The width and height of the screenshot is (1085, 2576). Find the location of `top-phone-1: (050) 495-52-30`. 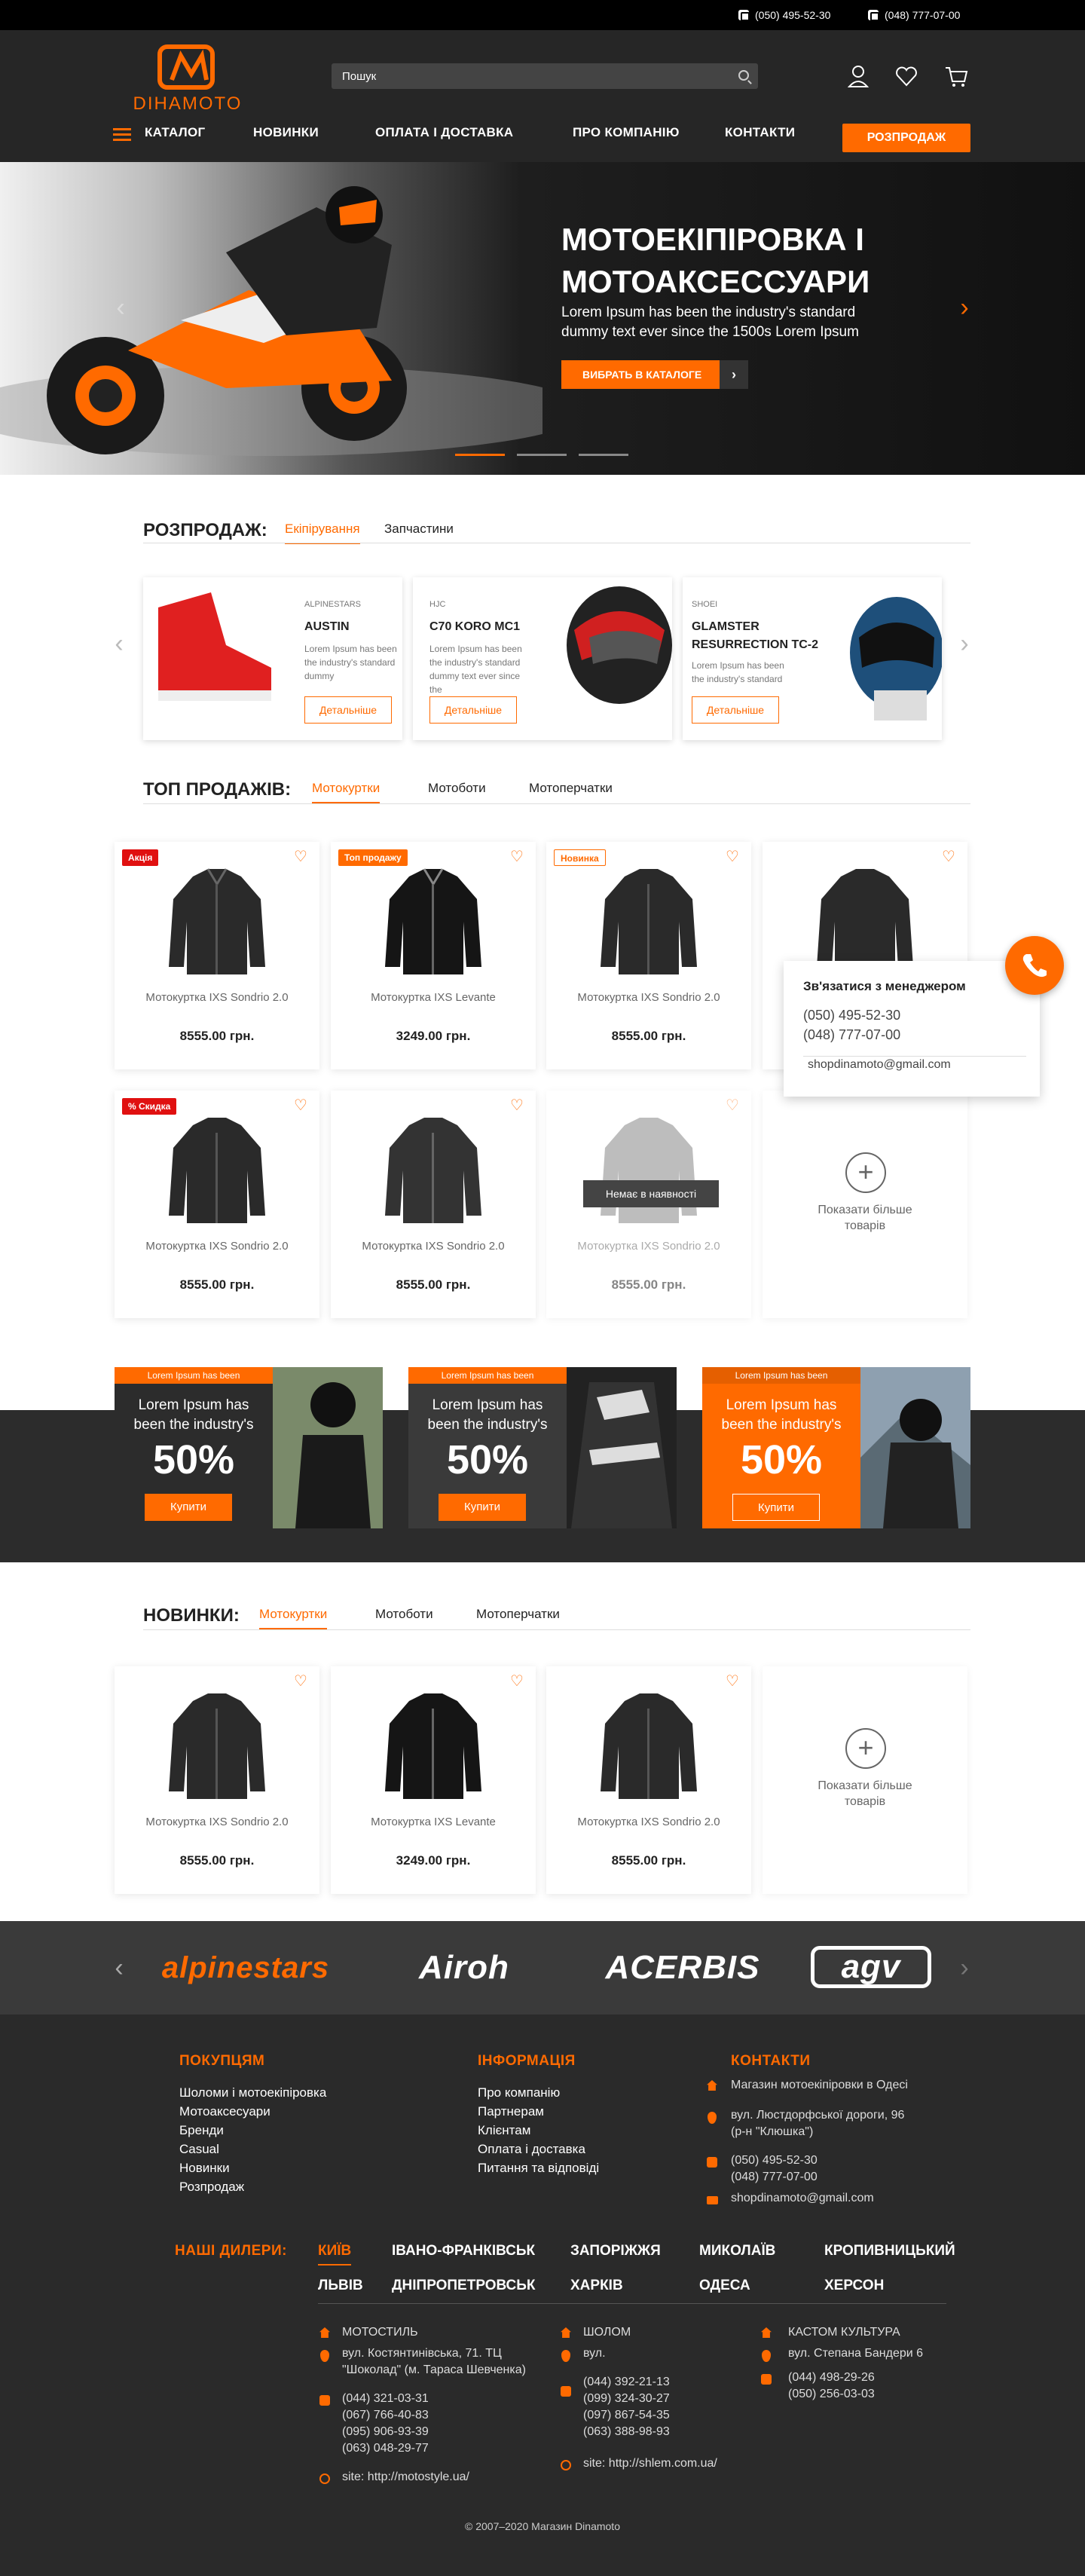

top-phone-1: (050) 495-52-30 is located at coordinates (784, 15).